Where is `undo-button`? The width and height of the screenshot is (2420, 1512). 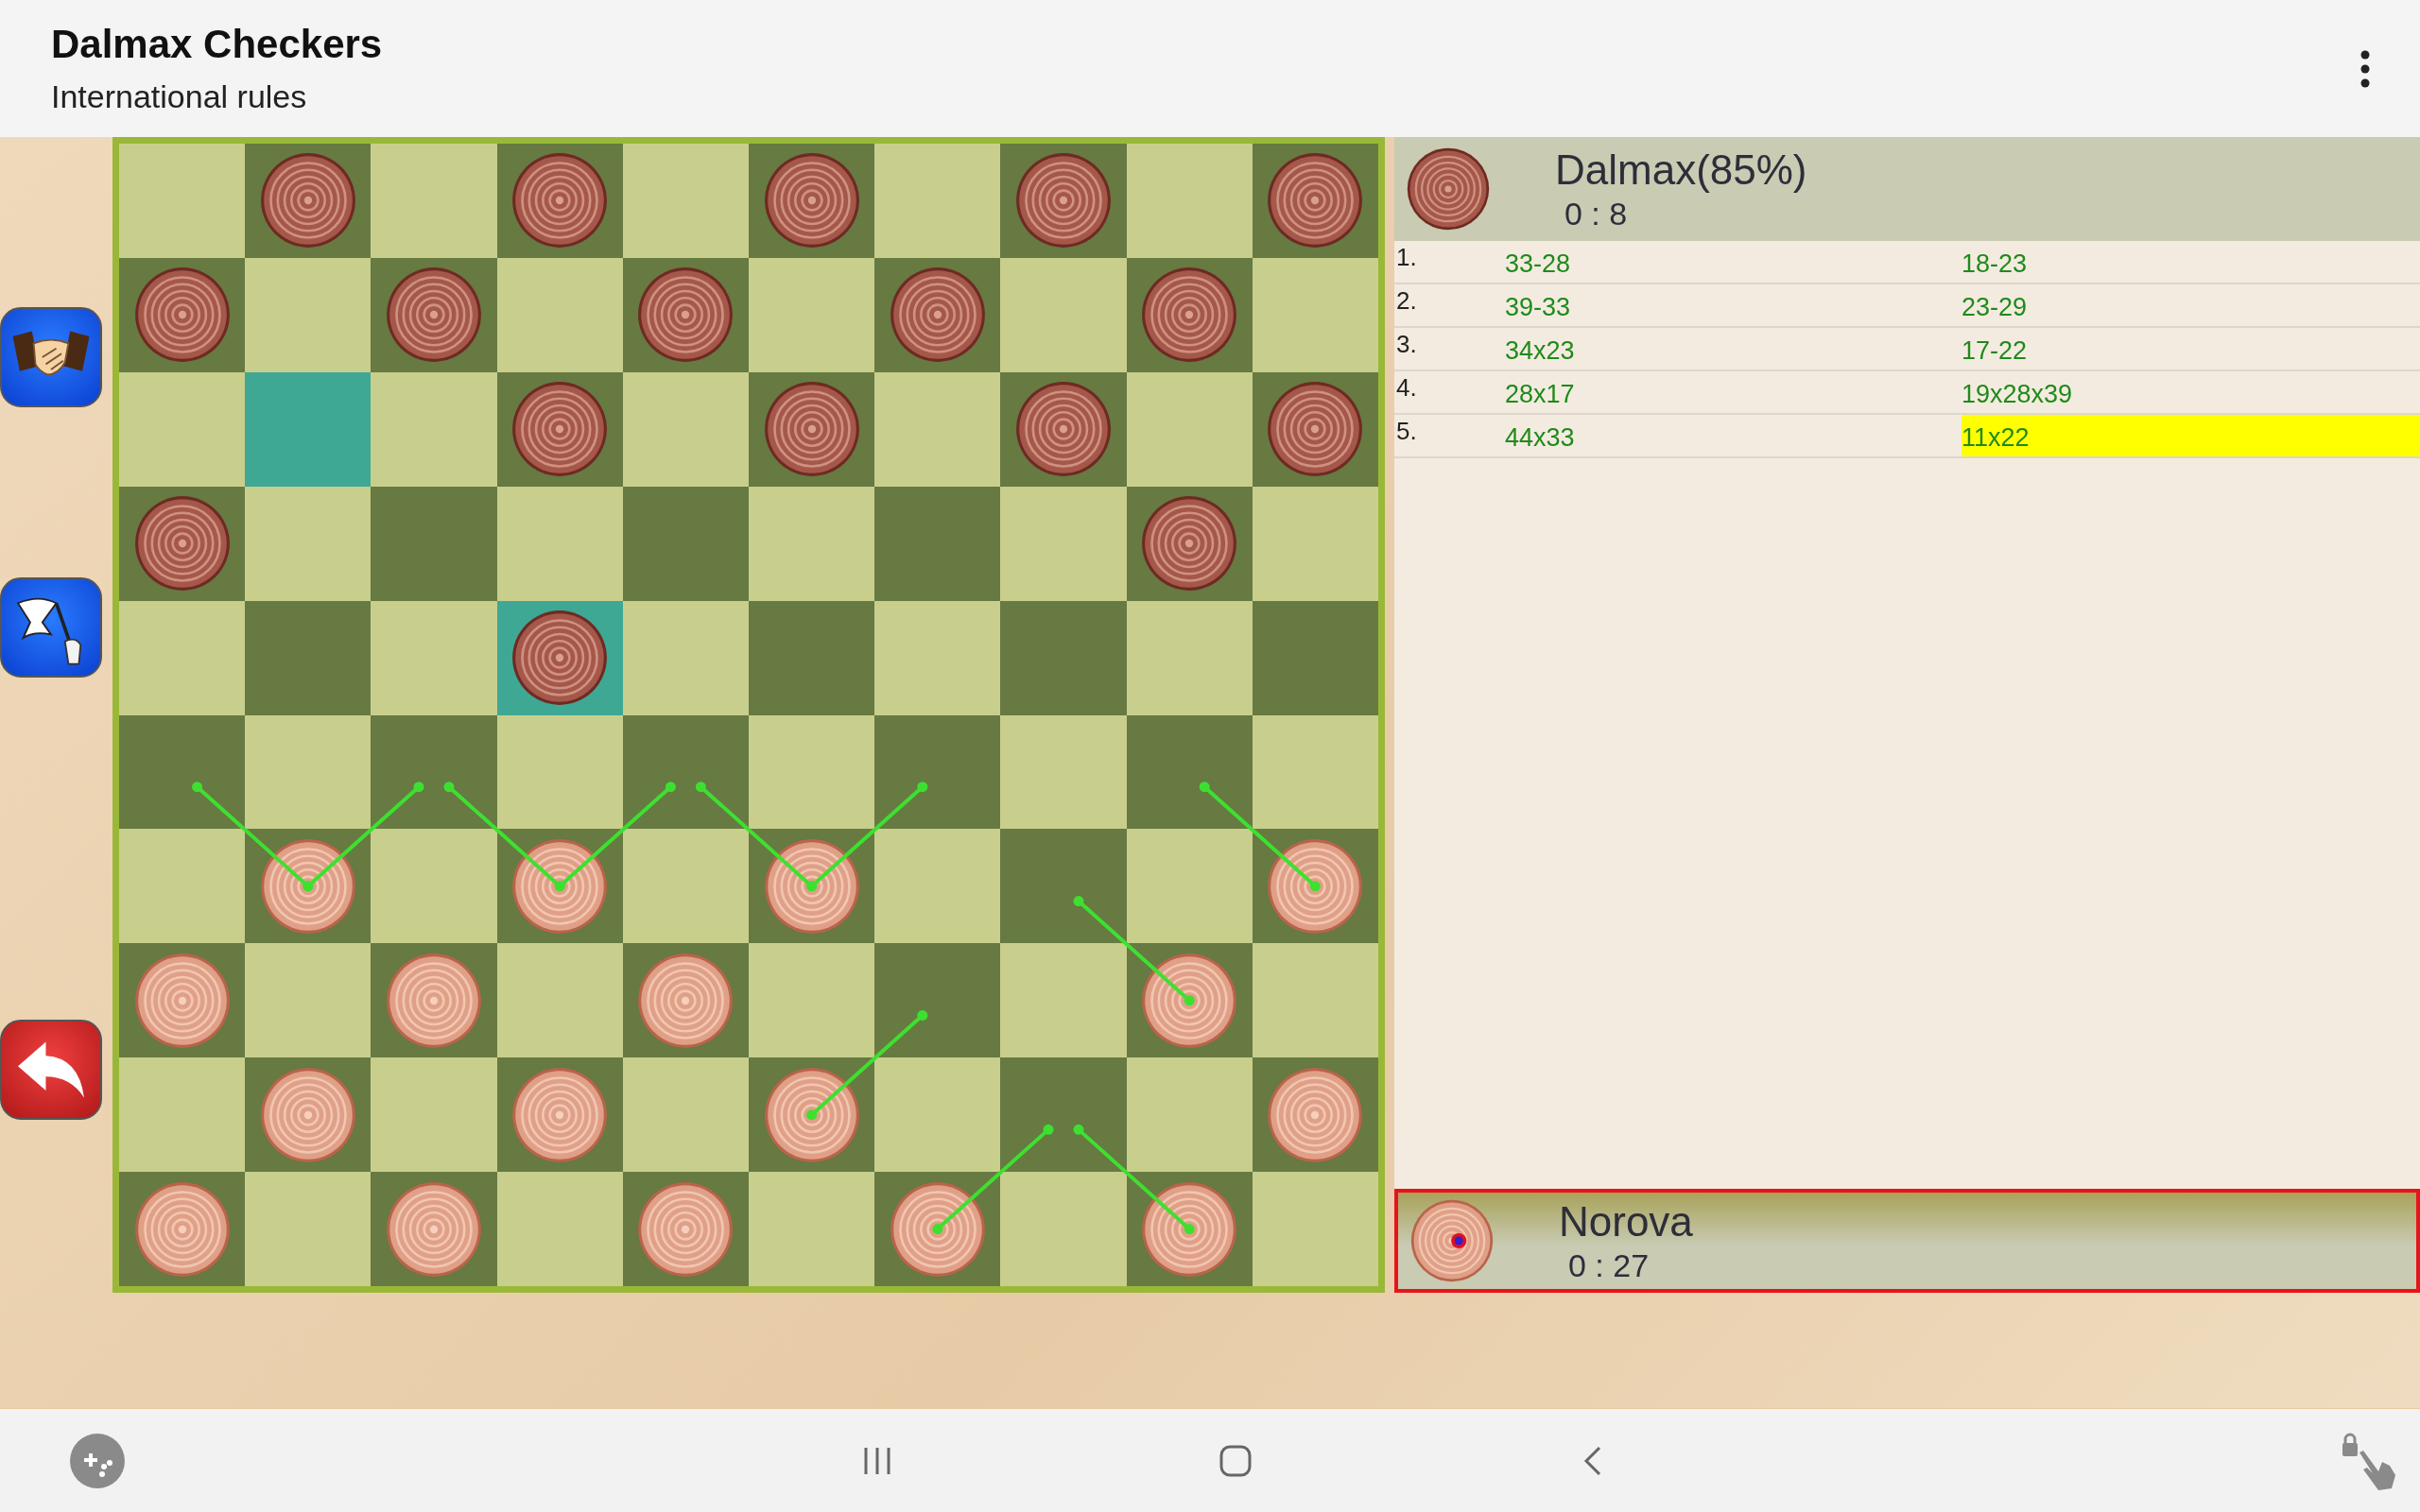 undo-button is located at coordinates (51, 1070).